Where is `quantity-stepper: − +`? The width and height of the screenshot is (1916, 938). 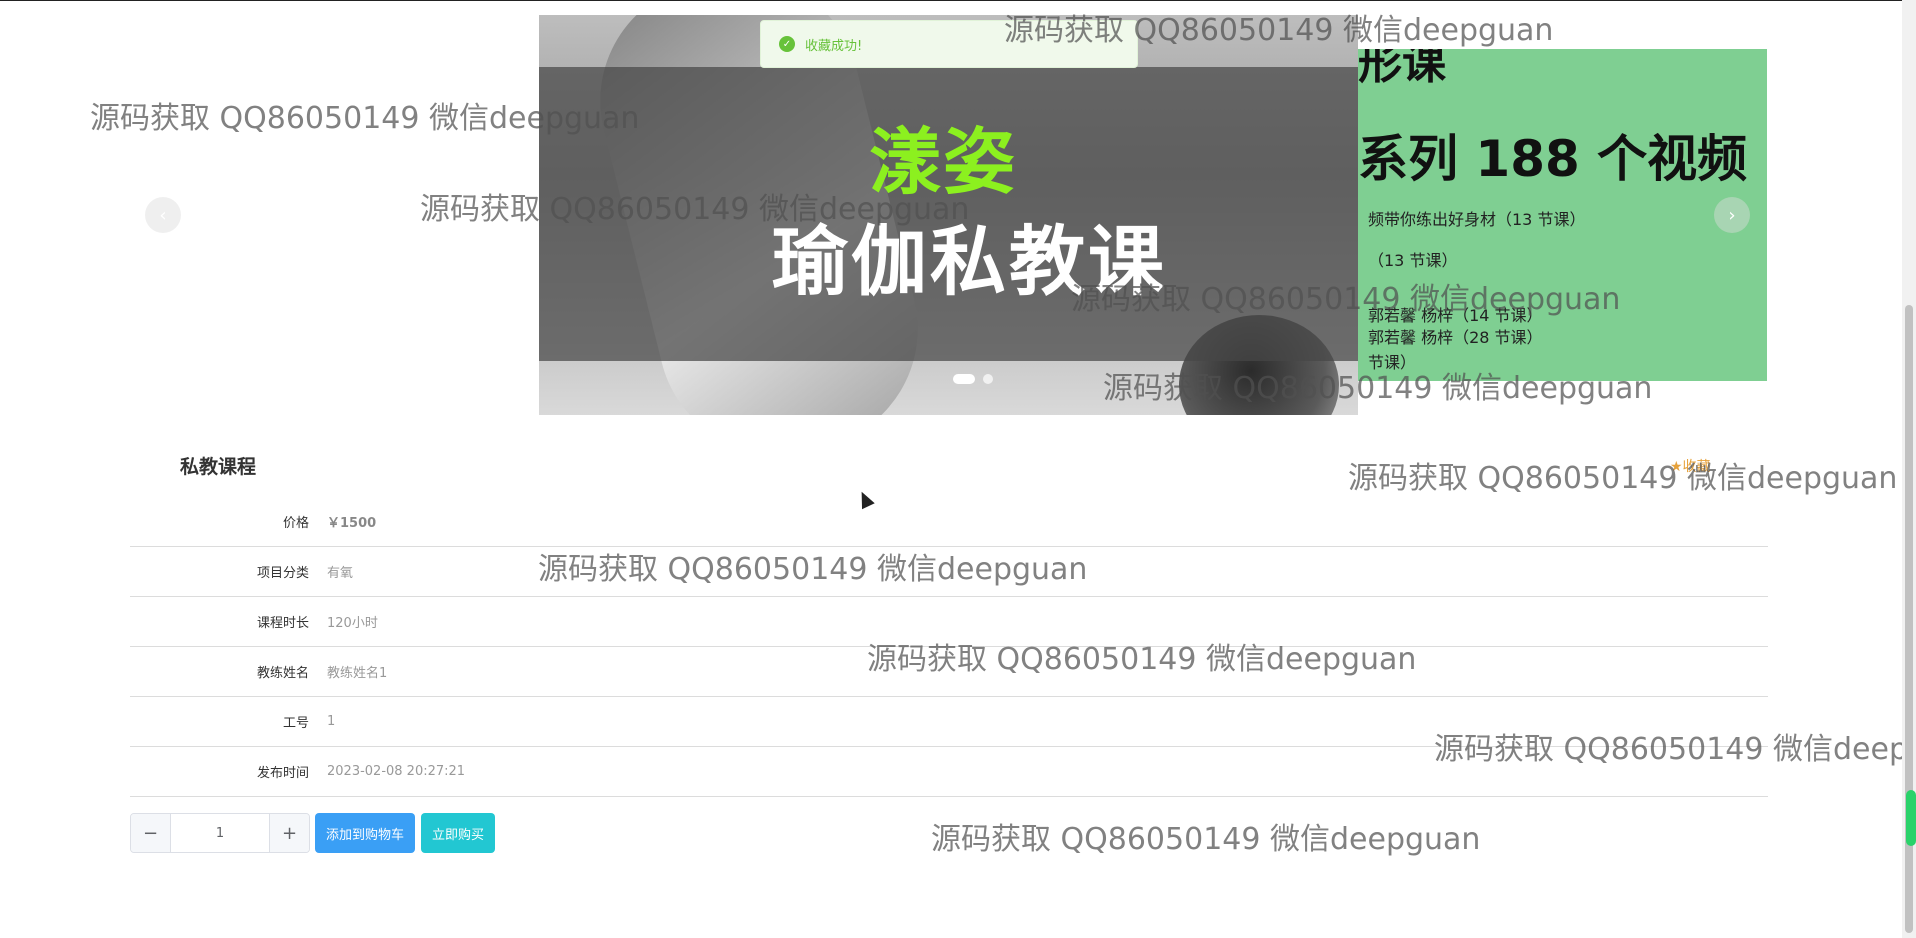
quantity-stepper: − + is located at coordinates (220, 833).